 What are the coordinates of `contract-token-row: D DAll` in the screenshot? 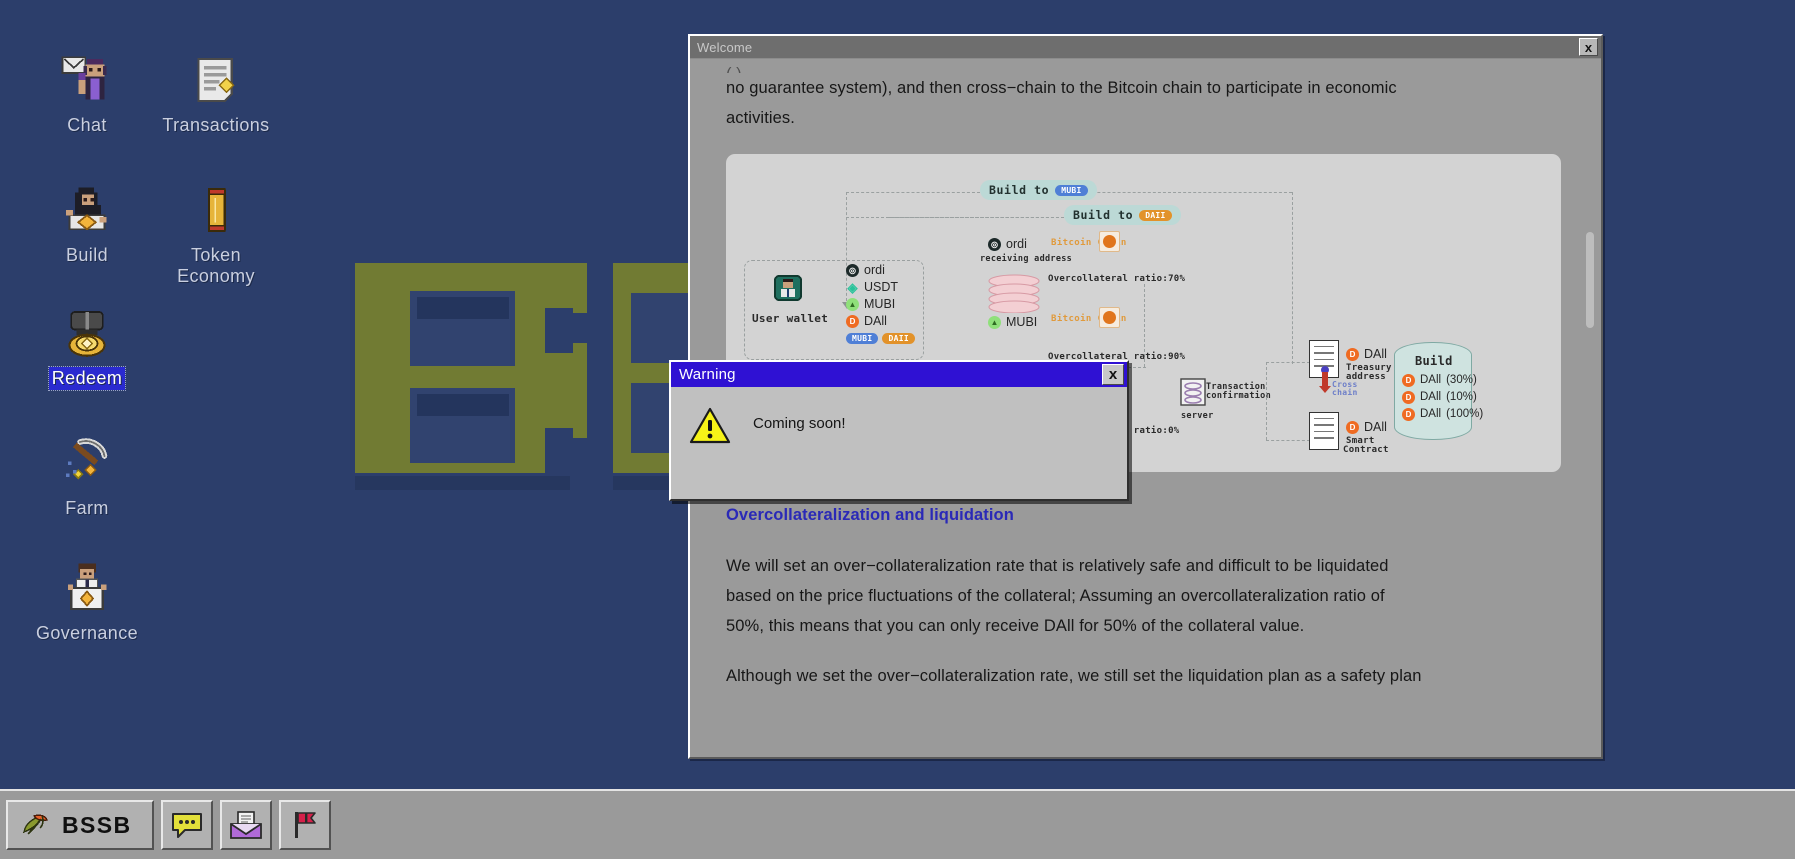 It's located at (1366, 427).